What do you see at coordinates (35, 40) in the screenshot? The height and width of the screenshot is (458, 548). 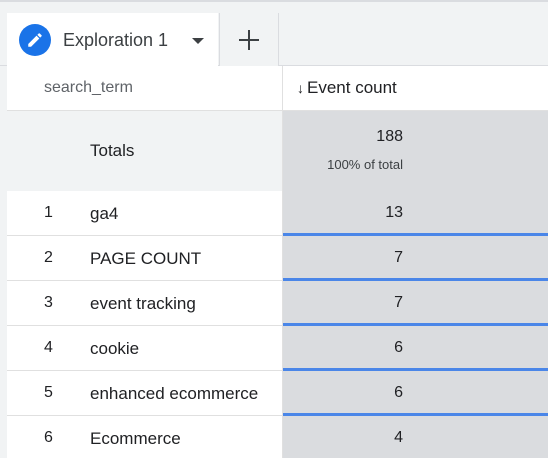 I see `pencil-icon` at bounding box center [35, 40].